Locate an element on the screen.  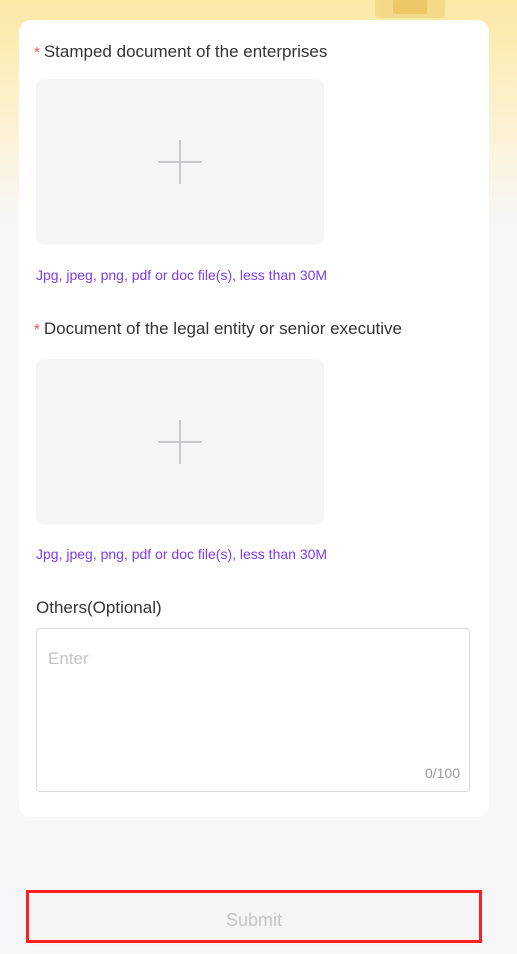
legal-document-upload is located at coordinates (180, 442).